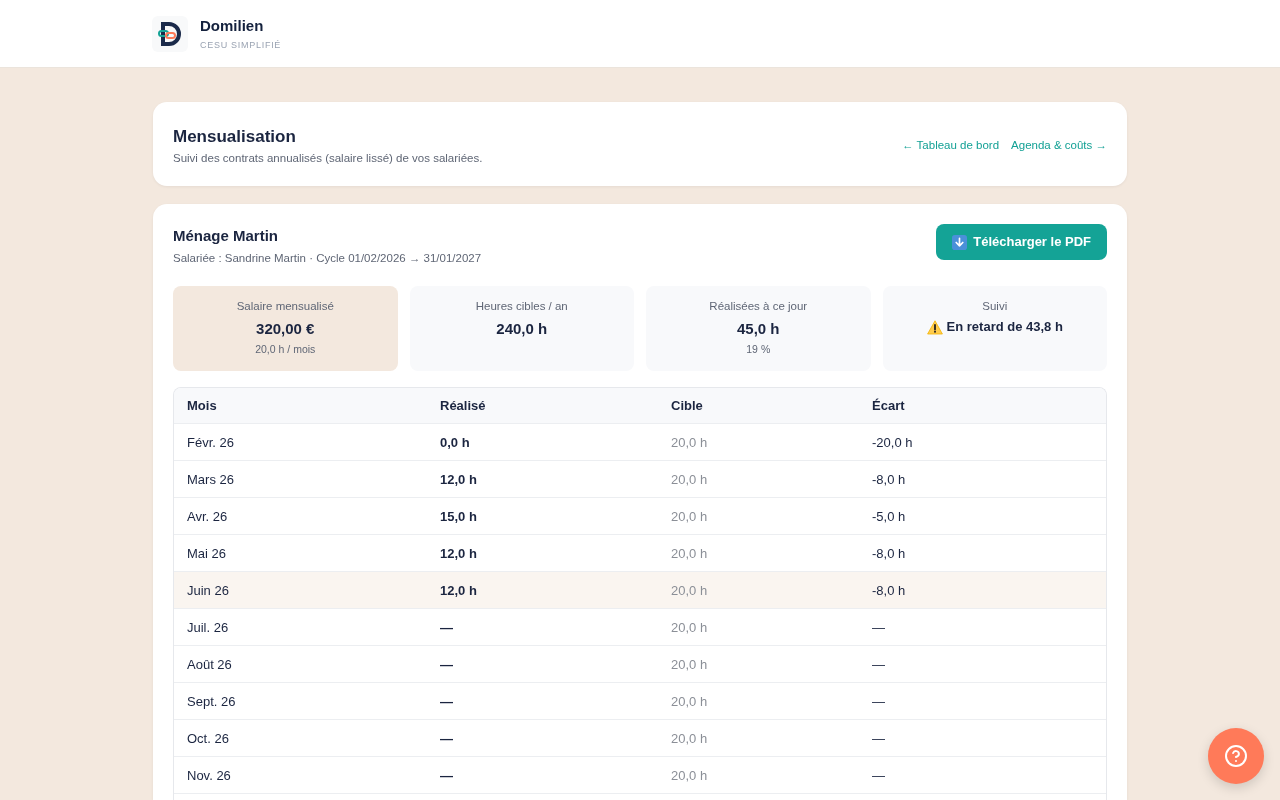 The image size is (1280, 800). What do you see at coordinates (285, 329) in the screenshot?
I see `stat-value: 320,00 €` at bounding box center [285, 329].